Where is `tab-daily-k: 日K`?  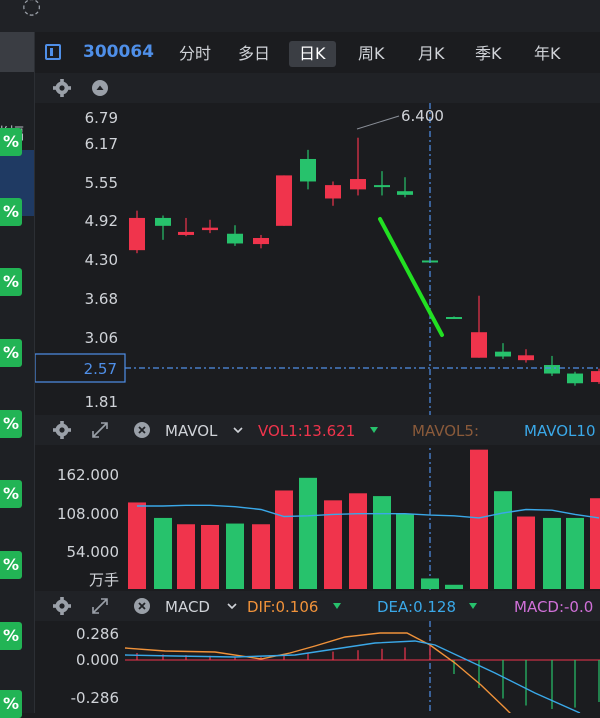
tab-daily-k: 日K is located at coordinates (312, 54).